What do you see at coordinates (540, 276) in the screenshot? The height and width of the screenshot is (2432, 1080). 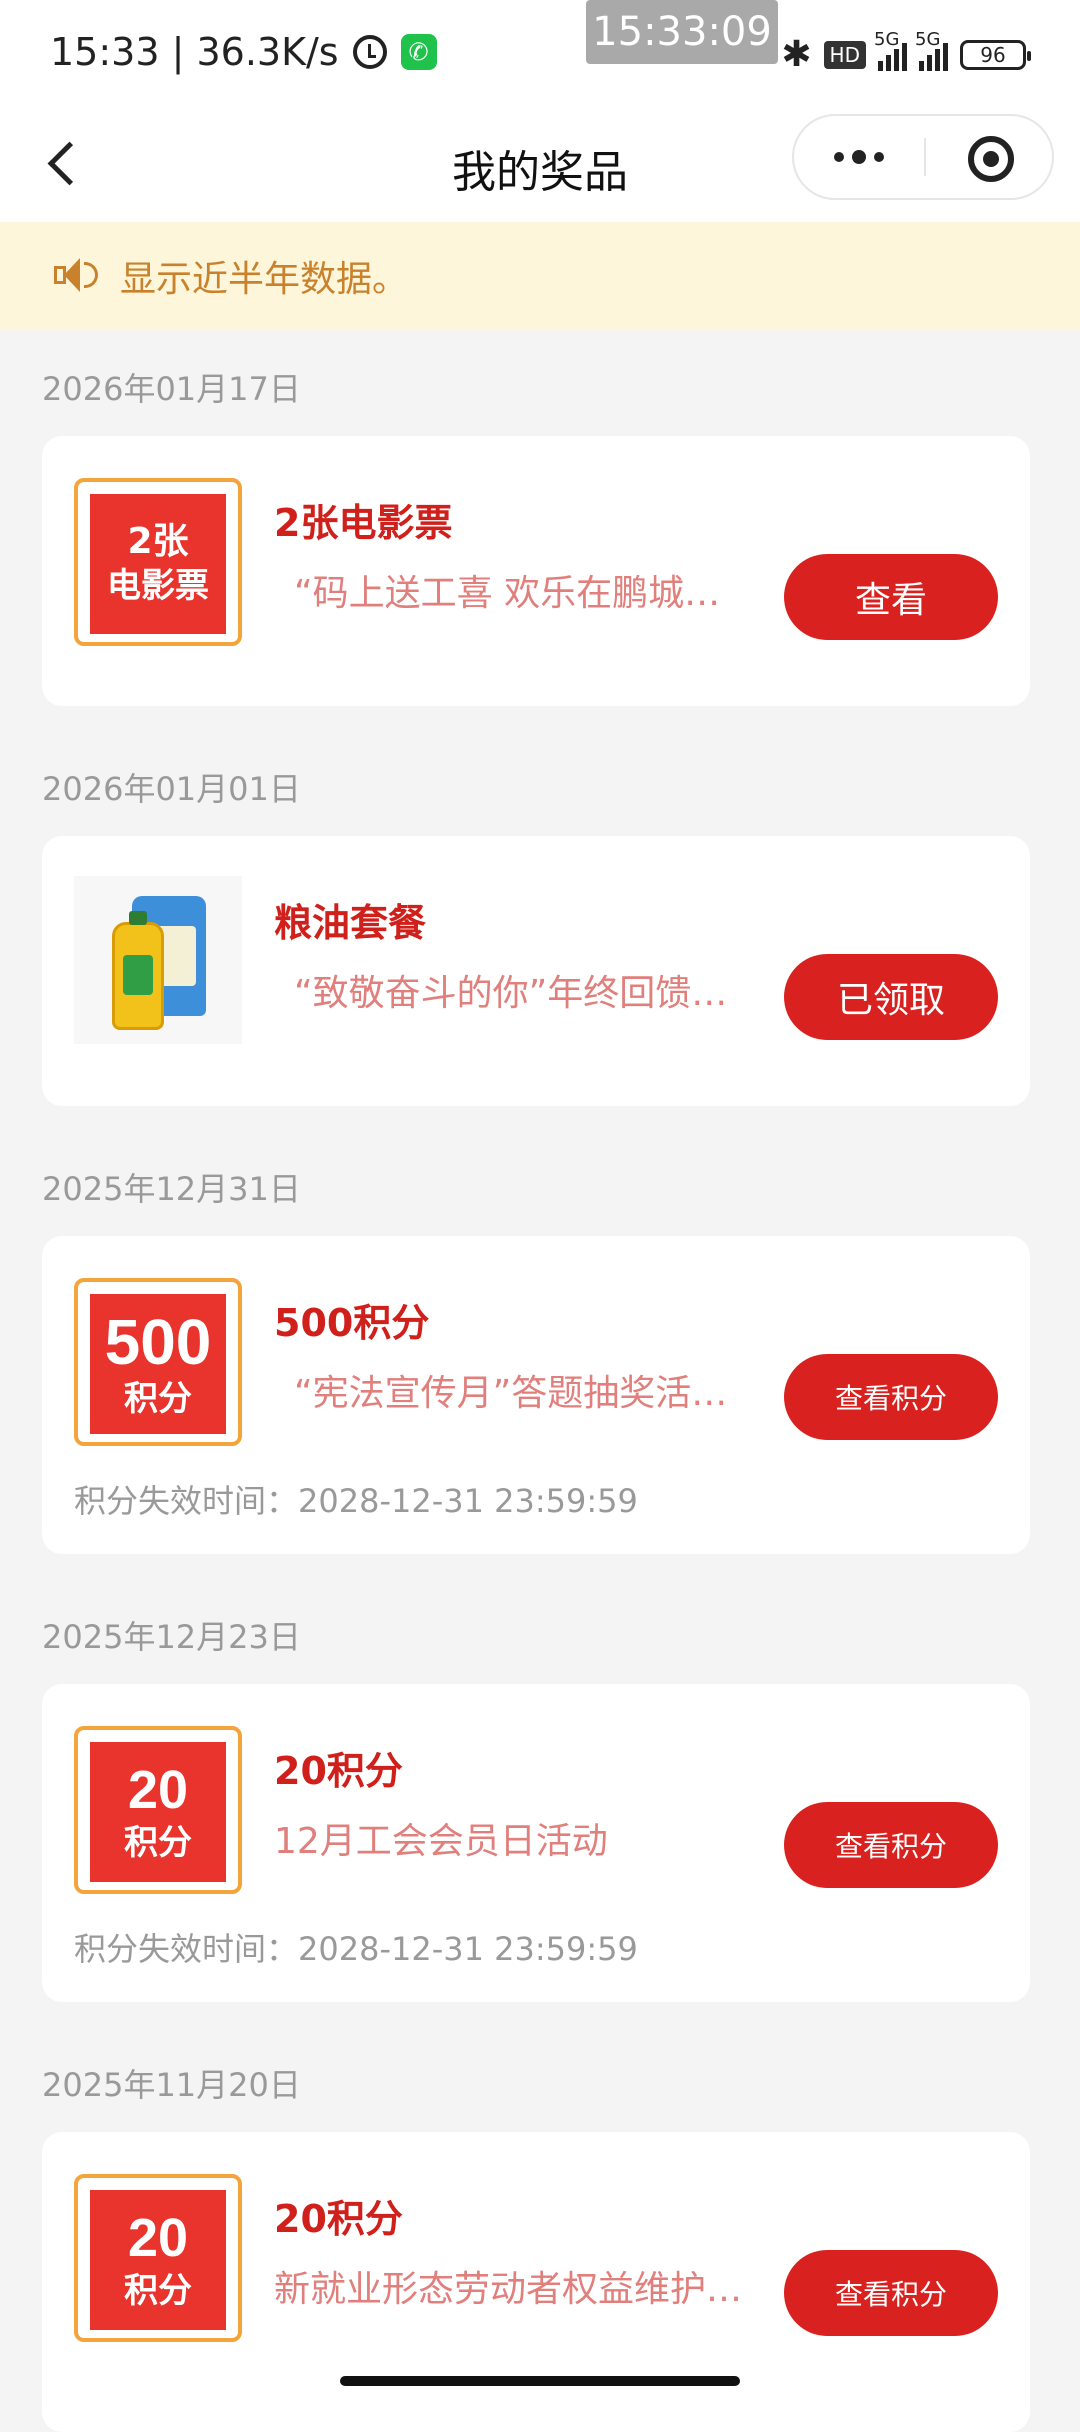 I see `notice-banner: 显示近半年数据。` at bounding box center [540, 276].